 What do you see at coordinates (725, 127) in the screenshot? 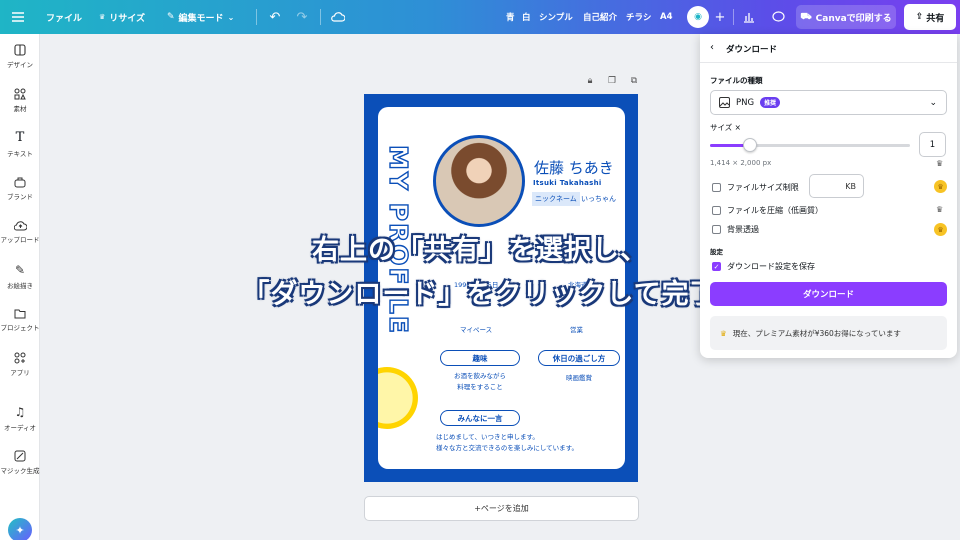
I see `size-label: サイズ ×` at bounding box center [725, 127].